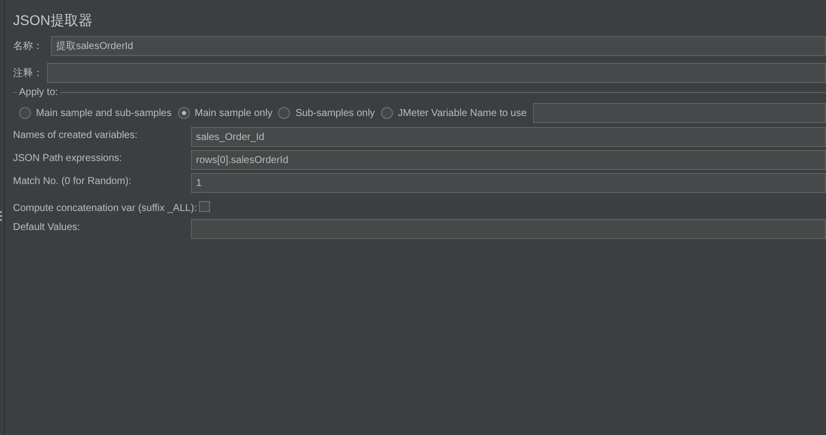 The height and width of the screenshot is (435, 826). What do you see at coordinates (436, 73) in the screenshot?
I see `comment-field` at bounding box center [436, 73].